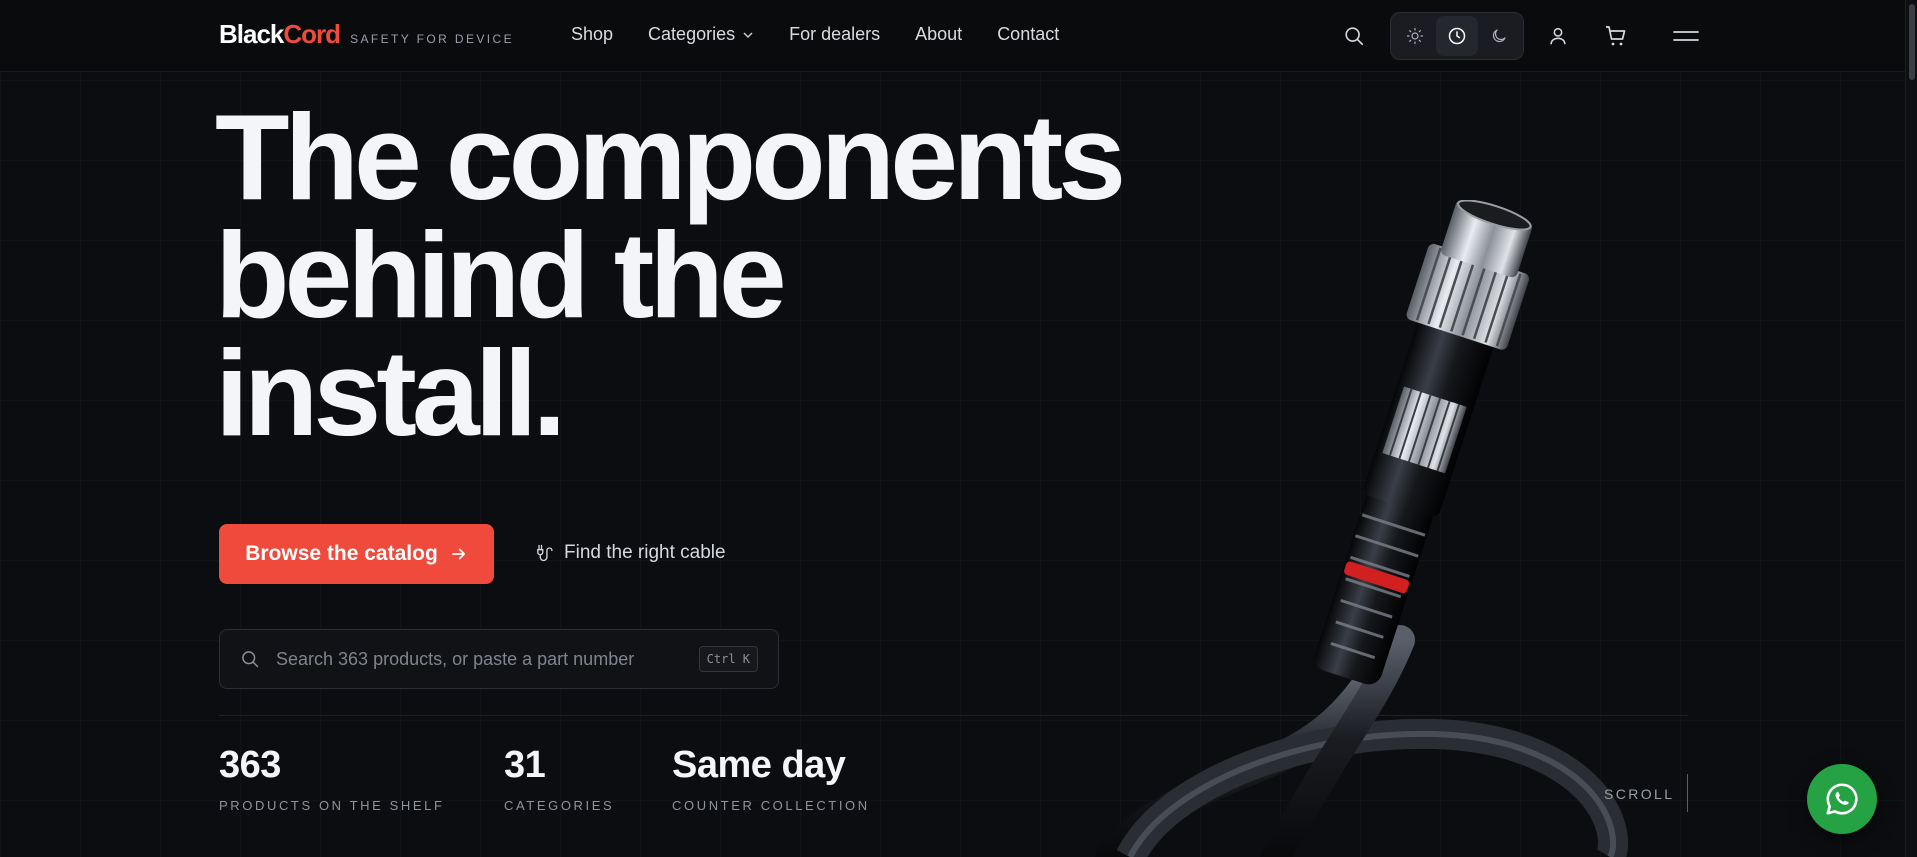 This screenshot has width=1917, height=857. Describe the element at coordinates (525, 765) in the screenshot. I see `stat-value: 31` at that location.